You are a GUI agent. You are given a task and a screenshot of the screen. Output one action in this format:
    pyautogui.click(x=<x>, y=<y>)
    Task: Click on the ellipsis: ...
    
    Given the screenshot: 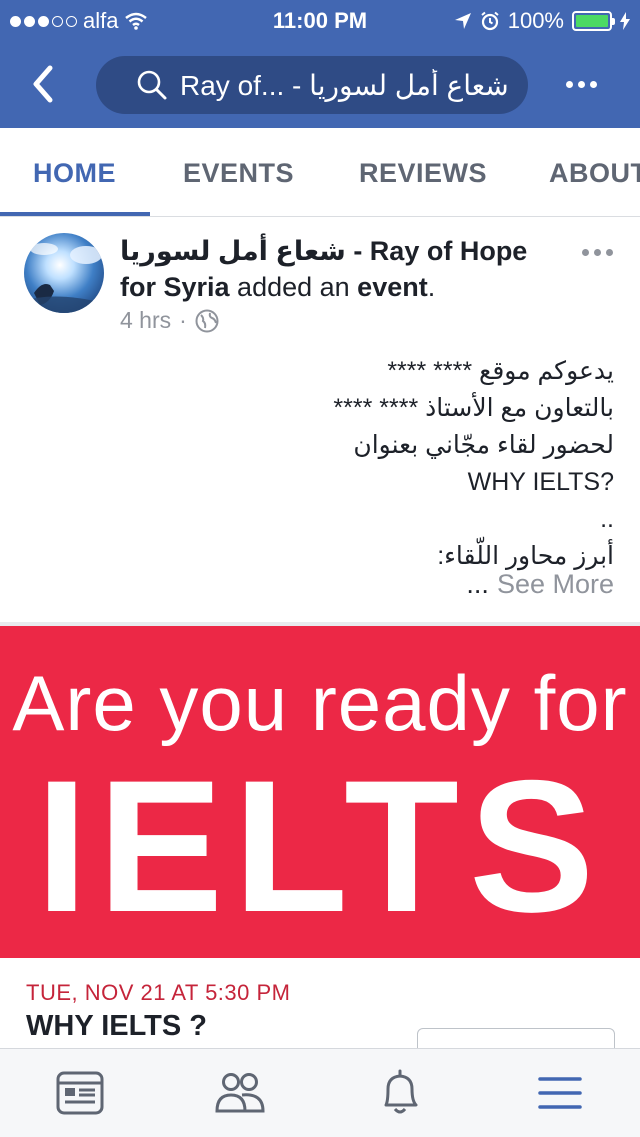 What is the action you would take?
    pyautogui.click(x=477, y=584)
    